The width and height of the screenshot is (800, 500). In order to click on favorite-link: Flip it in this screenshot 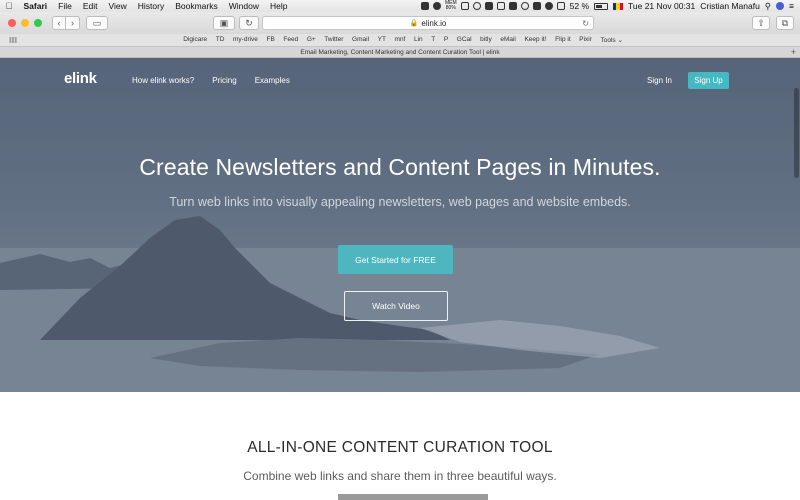, I will do `click(563, 40)`.